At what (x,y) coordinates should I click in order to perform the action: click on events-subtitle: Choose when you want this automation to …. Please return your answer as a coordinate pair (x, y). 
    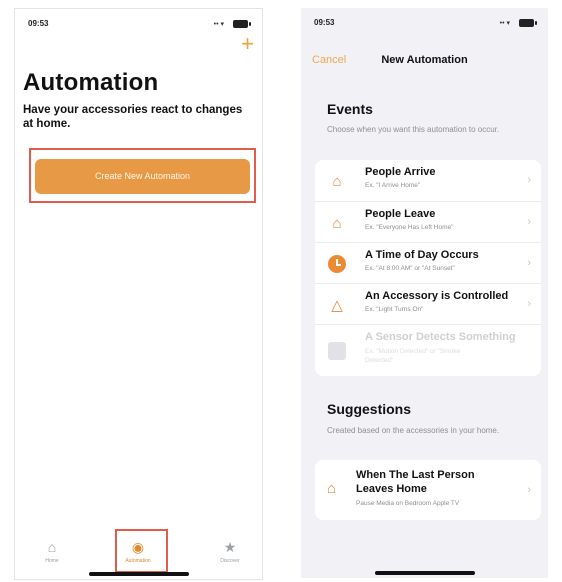
    Looking at the image, I should click on (413, 129).